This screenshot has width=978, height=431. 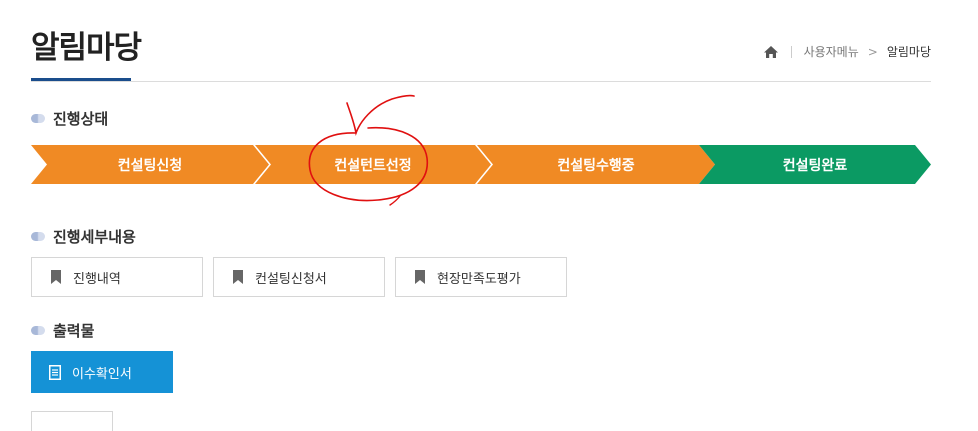 I want to click on header-divider, so click(x=481, y=81).